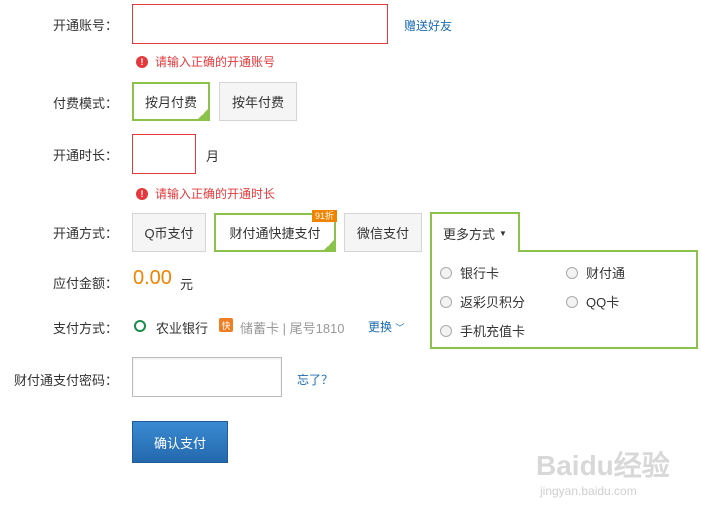 The image size is (702, 517). Describe the element at coordinates (215, 62) in the screenshot. I see `account-error-text: 请输入正确的开通账号` at that location.